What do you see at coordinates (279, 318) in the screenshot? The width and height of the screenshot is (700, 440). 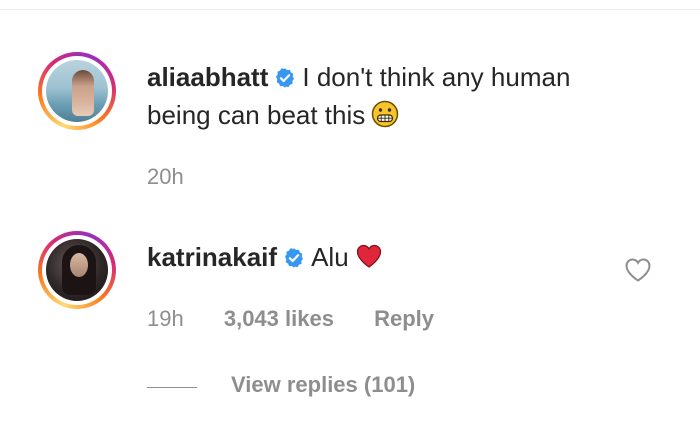 I see `likes-count: 3,043 likes` at bounding box center [279, 318].